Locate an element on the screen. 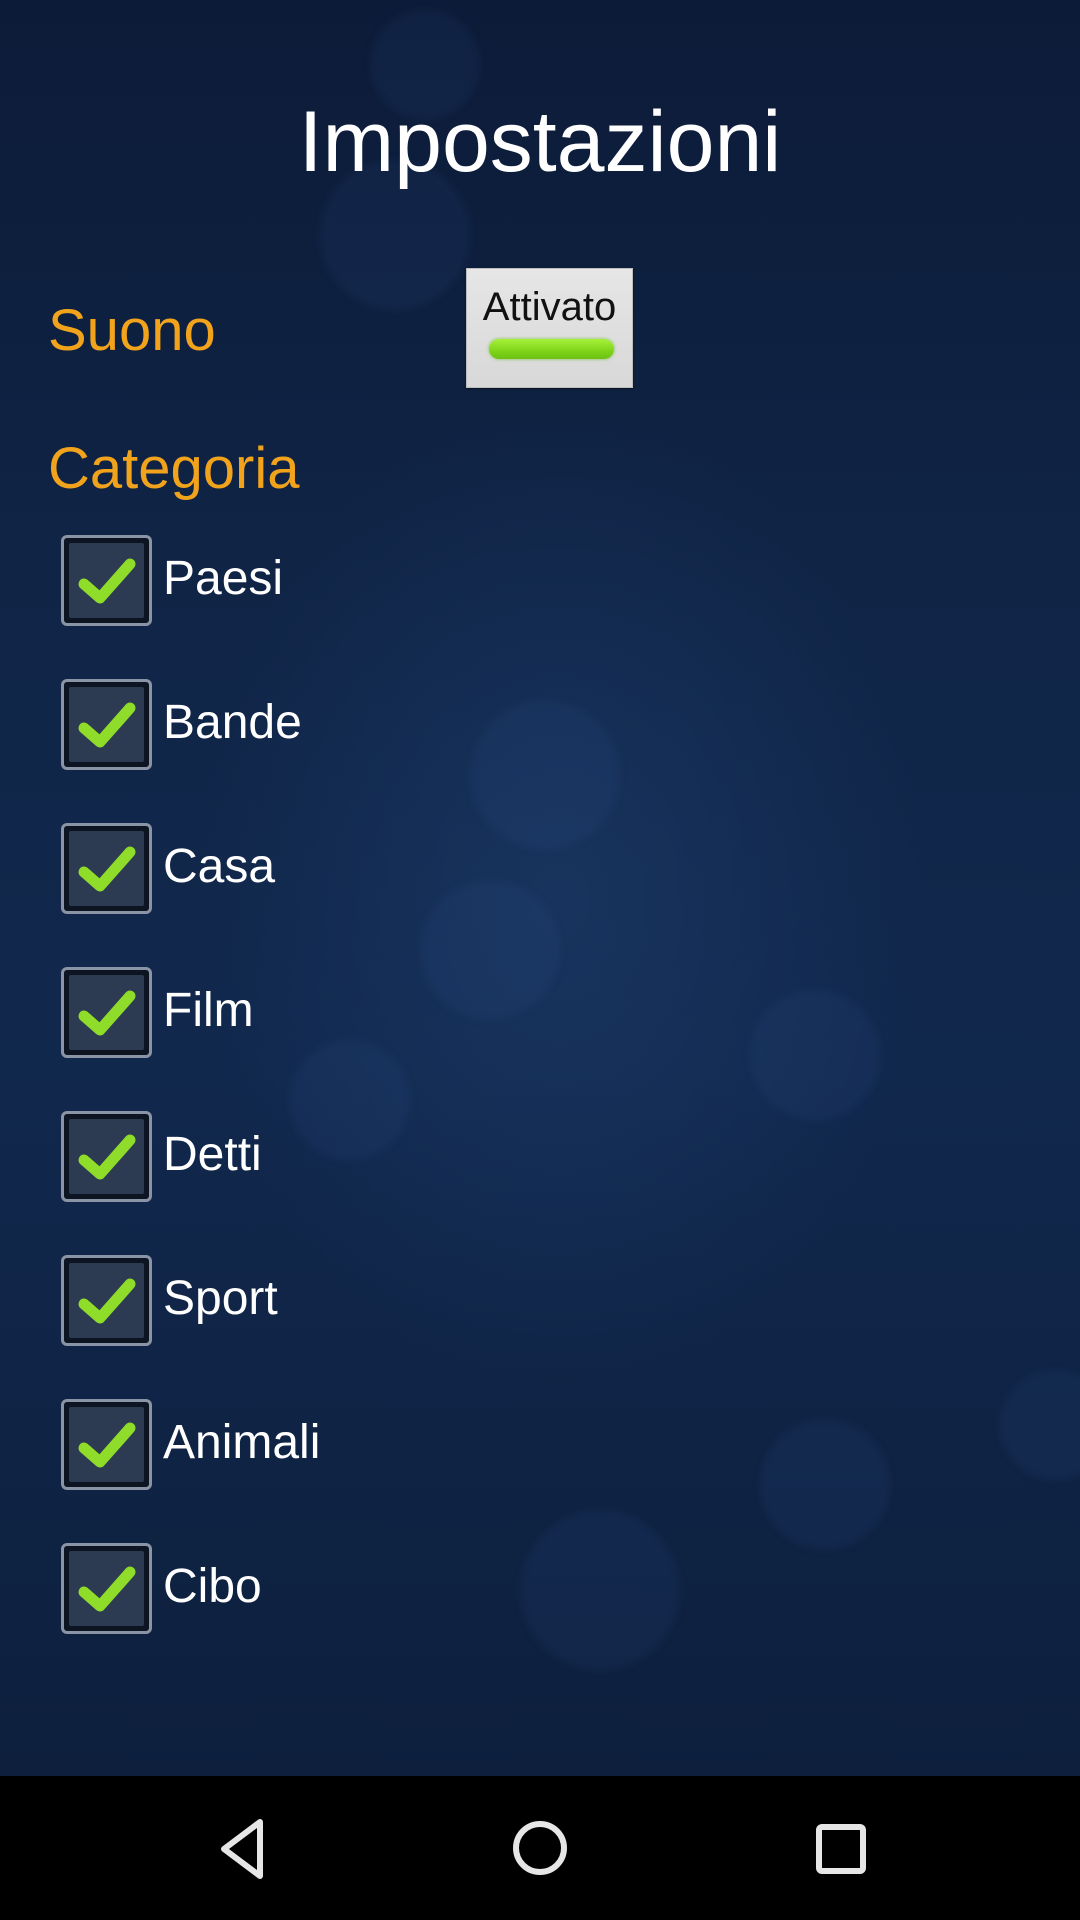 This screenshot has width=1080, height=1920. navigation-bar is located at coordinates (540, 1848).